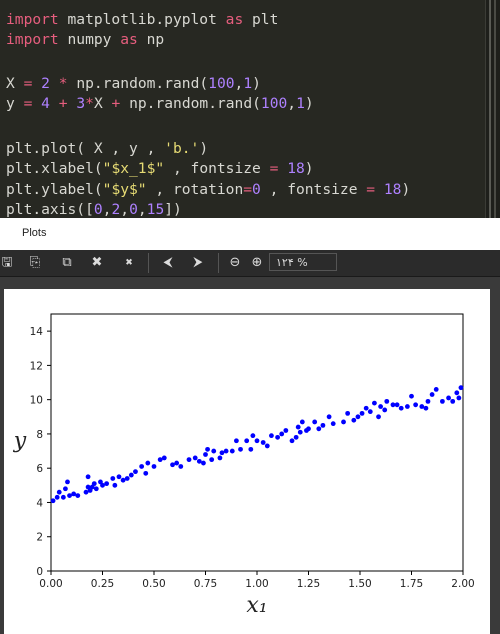  Describe the element at coordinates (39, 435) in the screenshot. I see `y-tick-label: 8` at that location.